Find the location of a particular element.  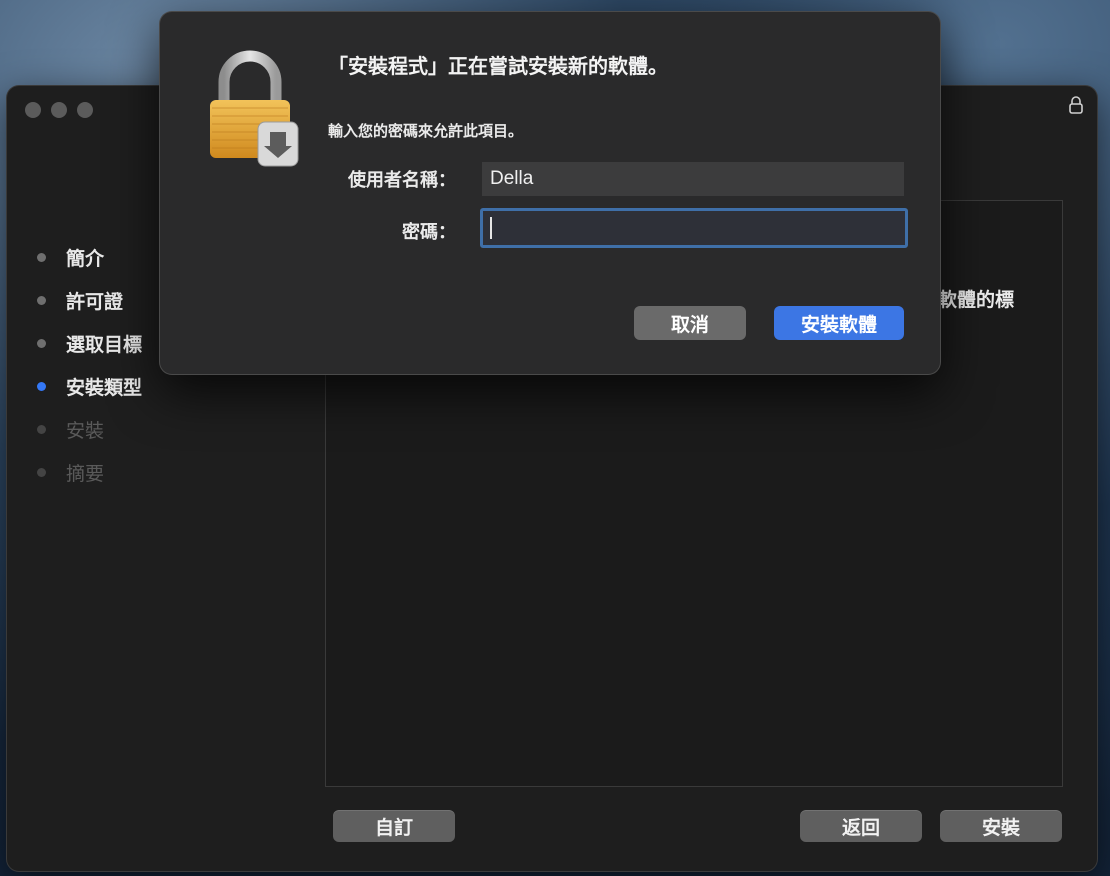

install-software-button: 安裝軟體 is located at coordinates (839, 323).